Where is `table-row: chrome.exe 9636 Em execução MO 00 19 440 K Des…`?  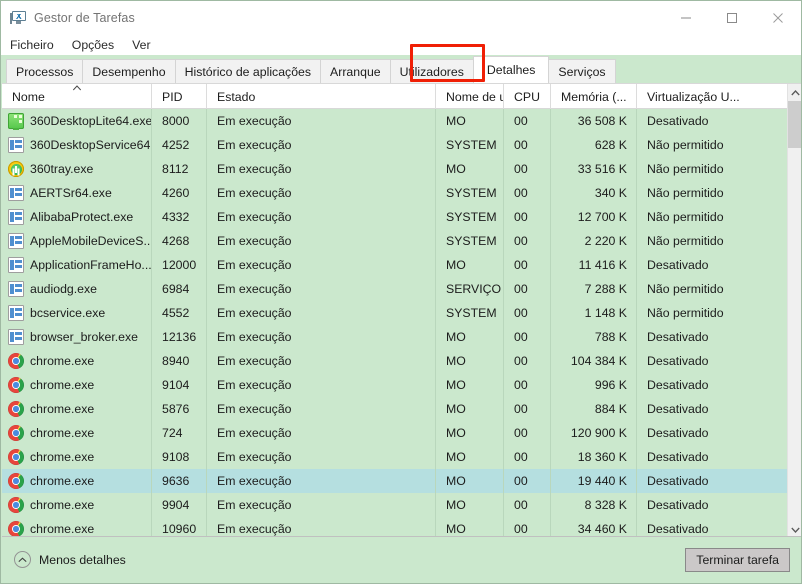 table-row: chrome.exe 9636 Em execução MO 00 19 440 K Des… is located at coordinates (394, 481).